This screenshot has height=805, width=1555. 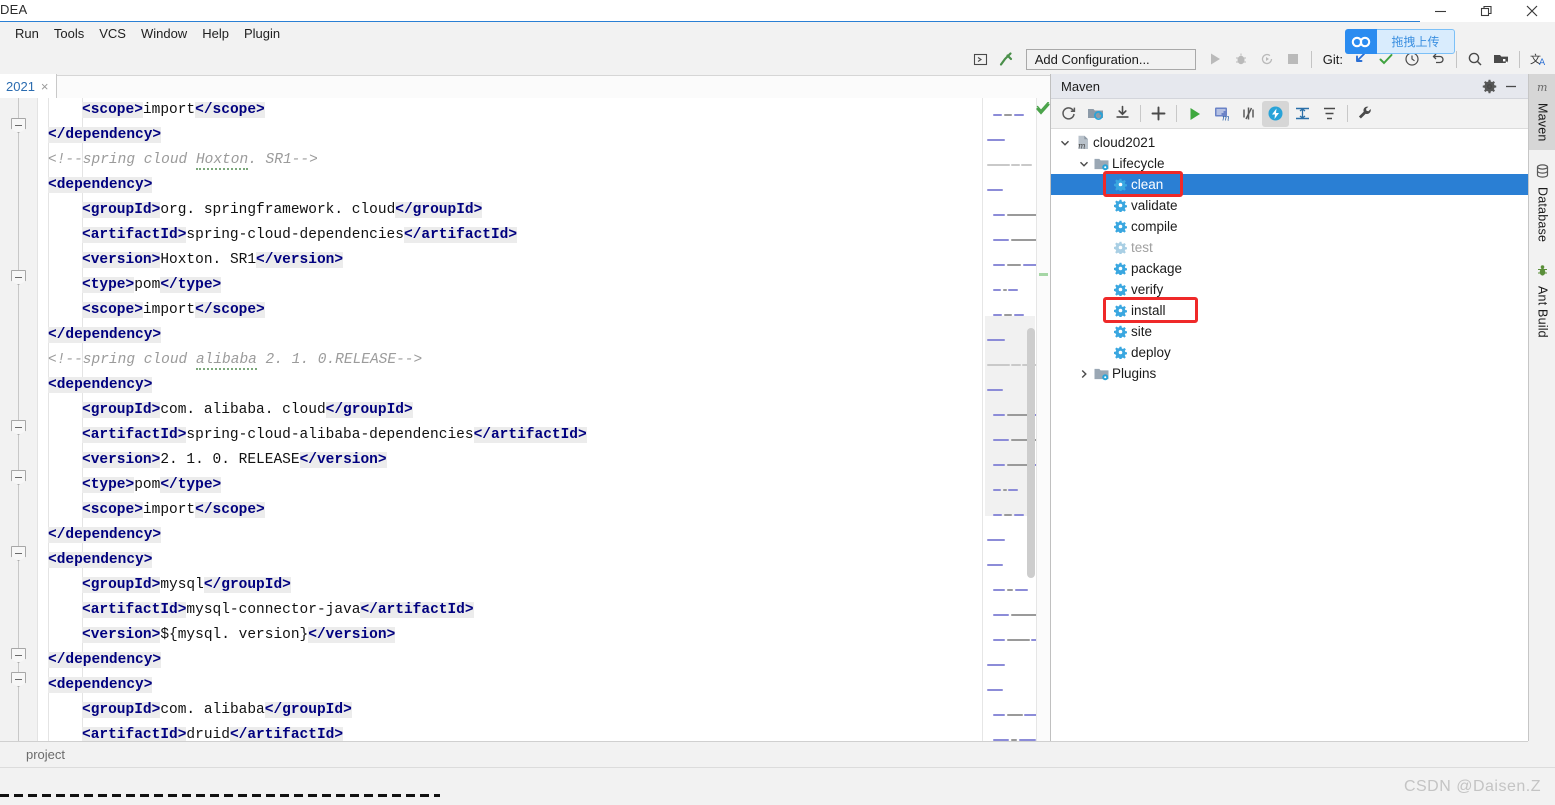 What do you see at coordinates (1194, 114) in the screenshot?
I see `run-maven-build-icon` at bounding box center [1194, 114].